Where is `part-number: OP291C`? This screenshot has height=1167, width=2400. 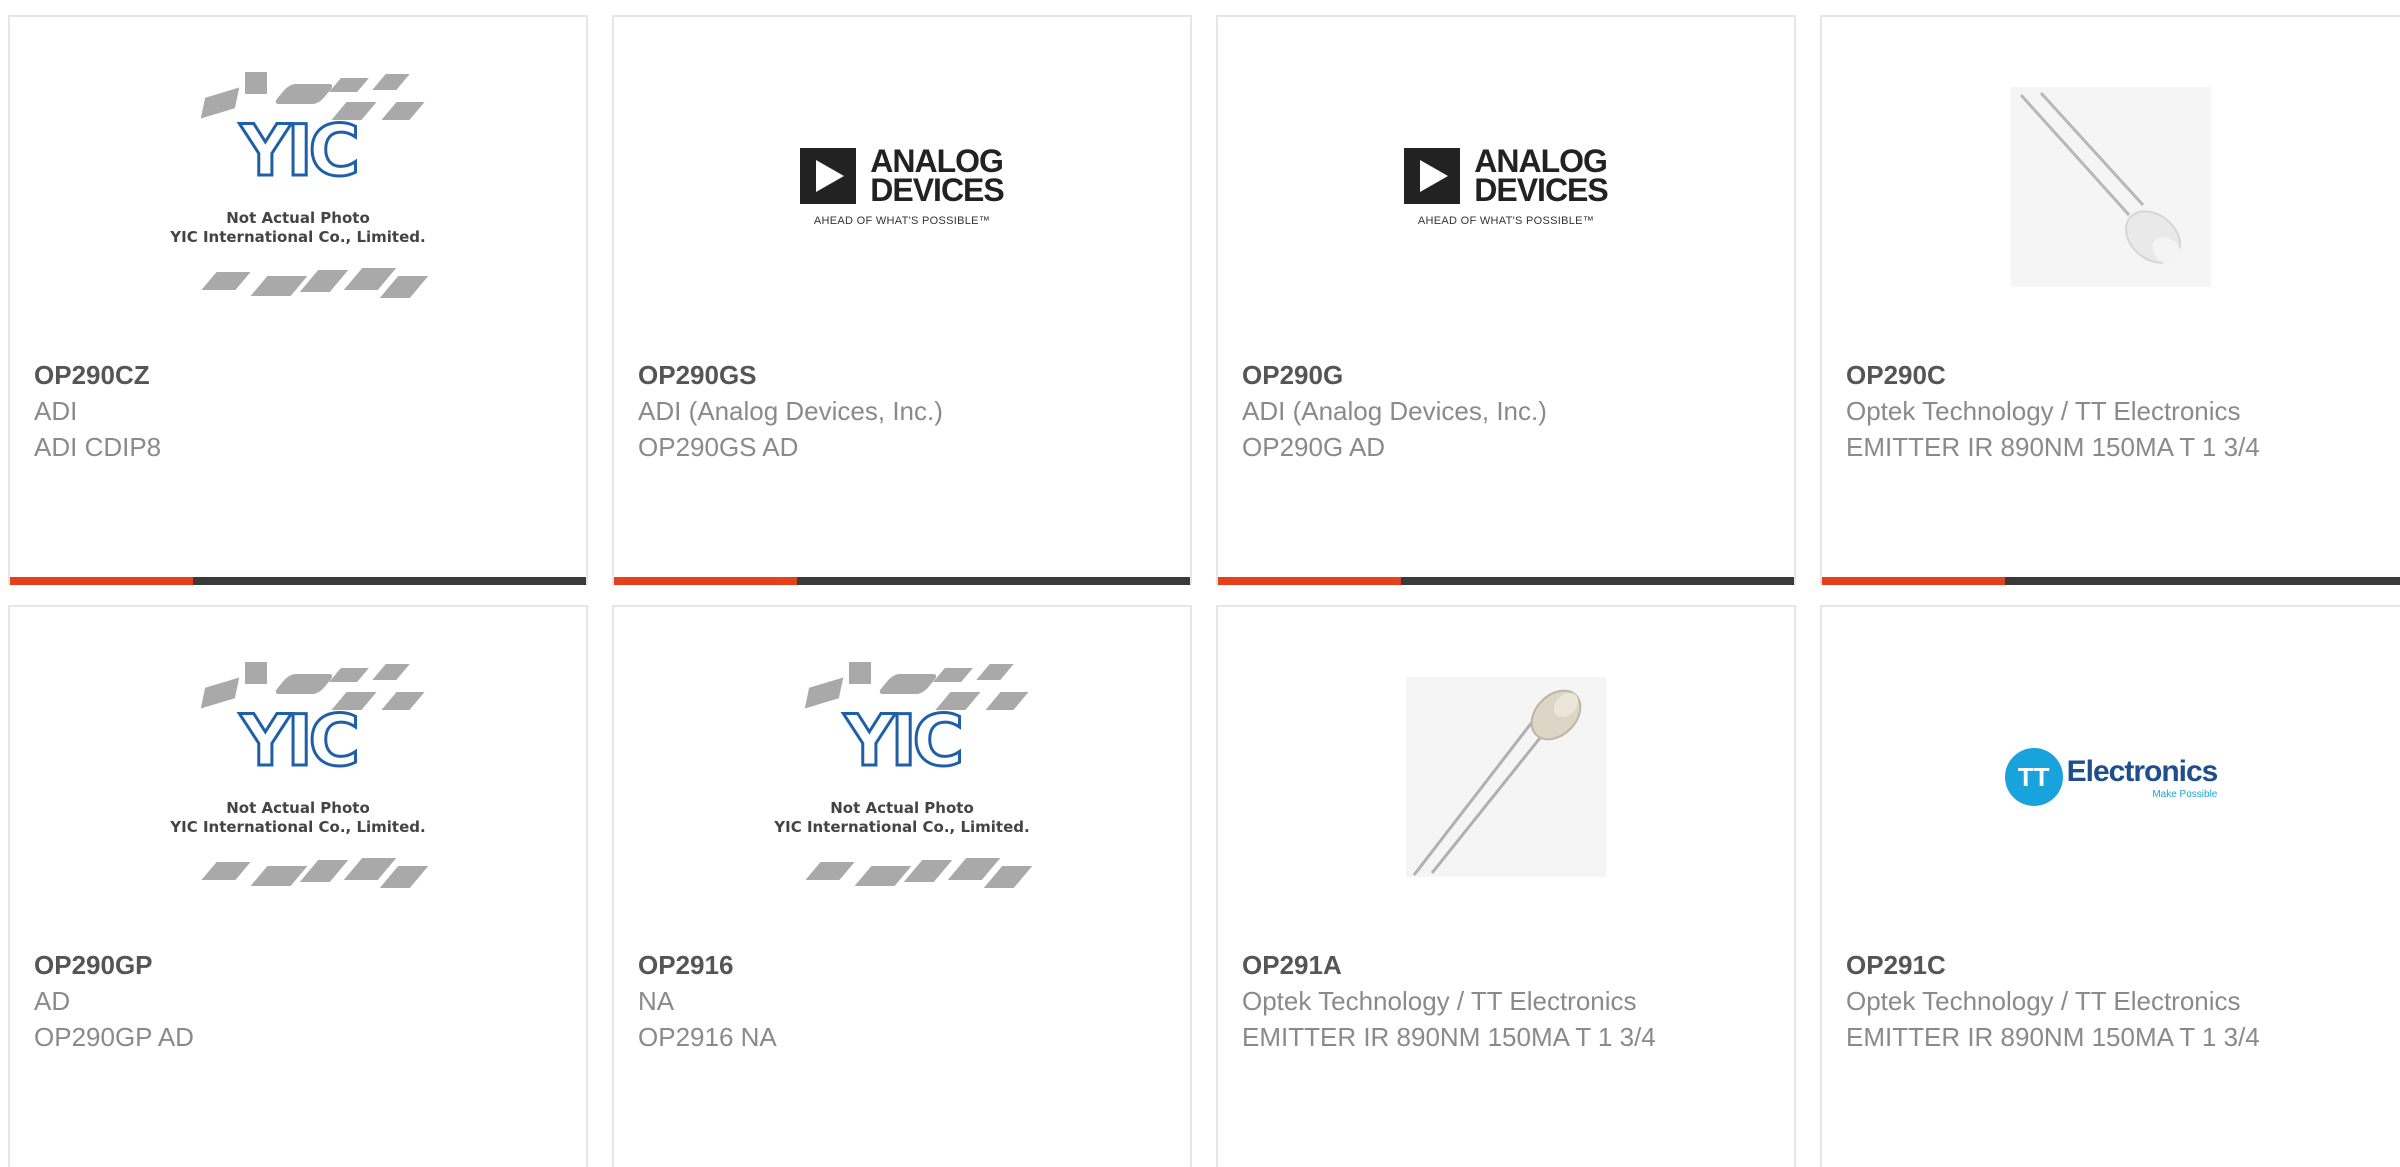 part-number: OP291C is located at coordinates (2111, 965).